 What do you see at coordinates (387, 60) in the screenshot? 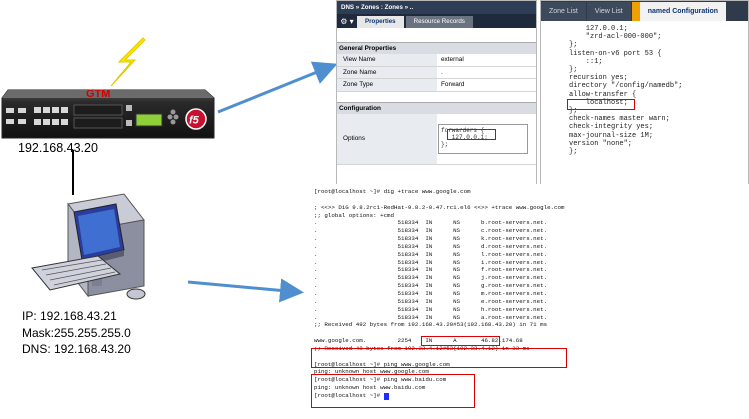
I see `view-name-label: View Name` at bounding box center [387, 60].